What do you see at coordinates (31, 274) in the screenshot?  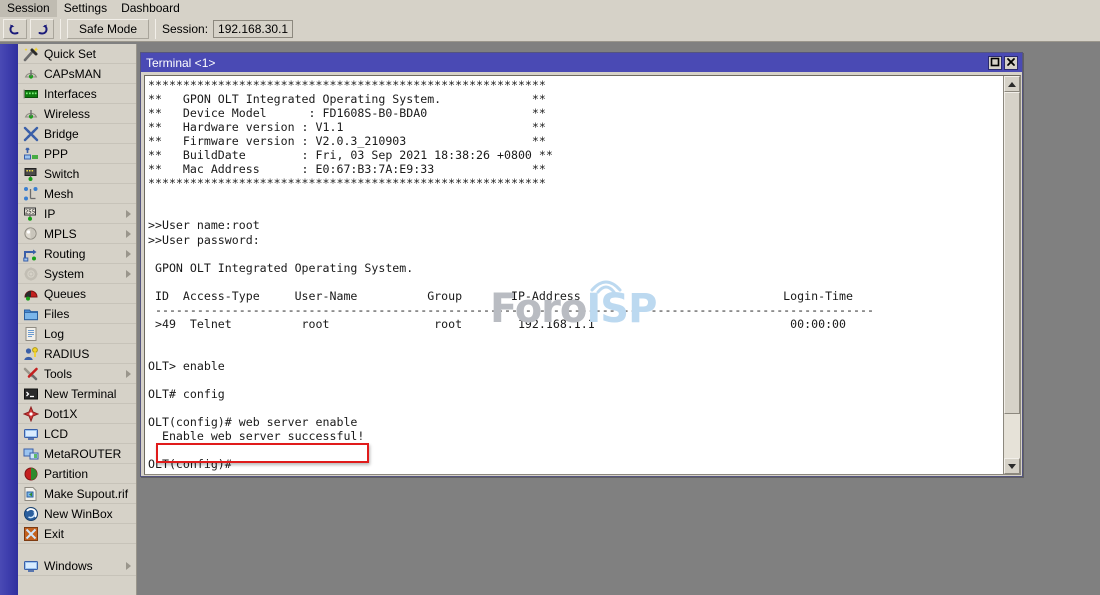 I see `system-icon` at bounding box center [31, 274].